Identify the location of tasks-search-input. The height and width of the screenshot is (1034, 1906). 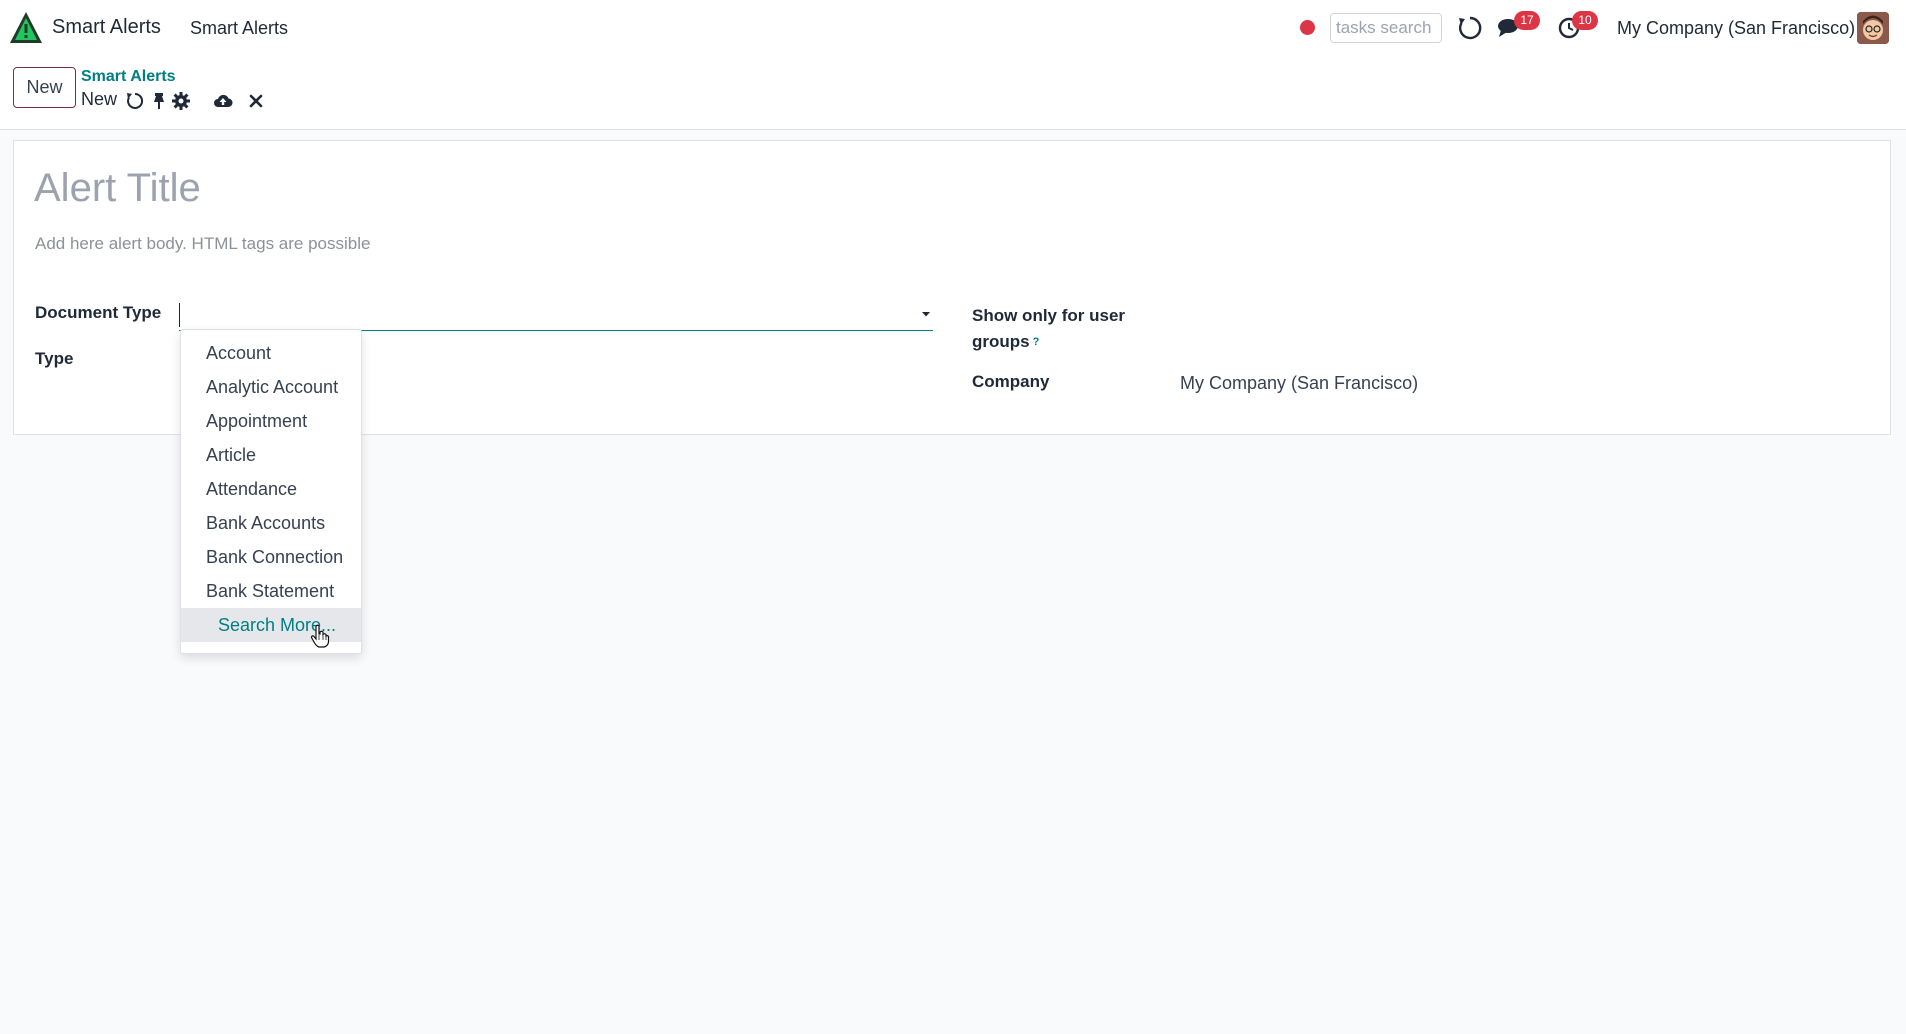
(1386, 28).